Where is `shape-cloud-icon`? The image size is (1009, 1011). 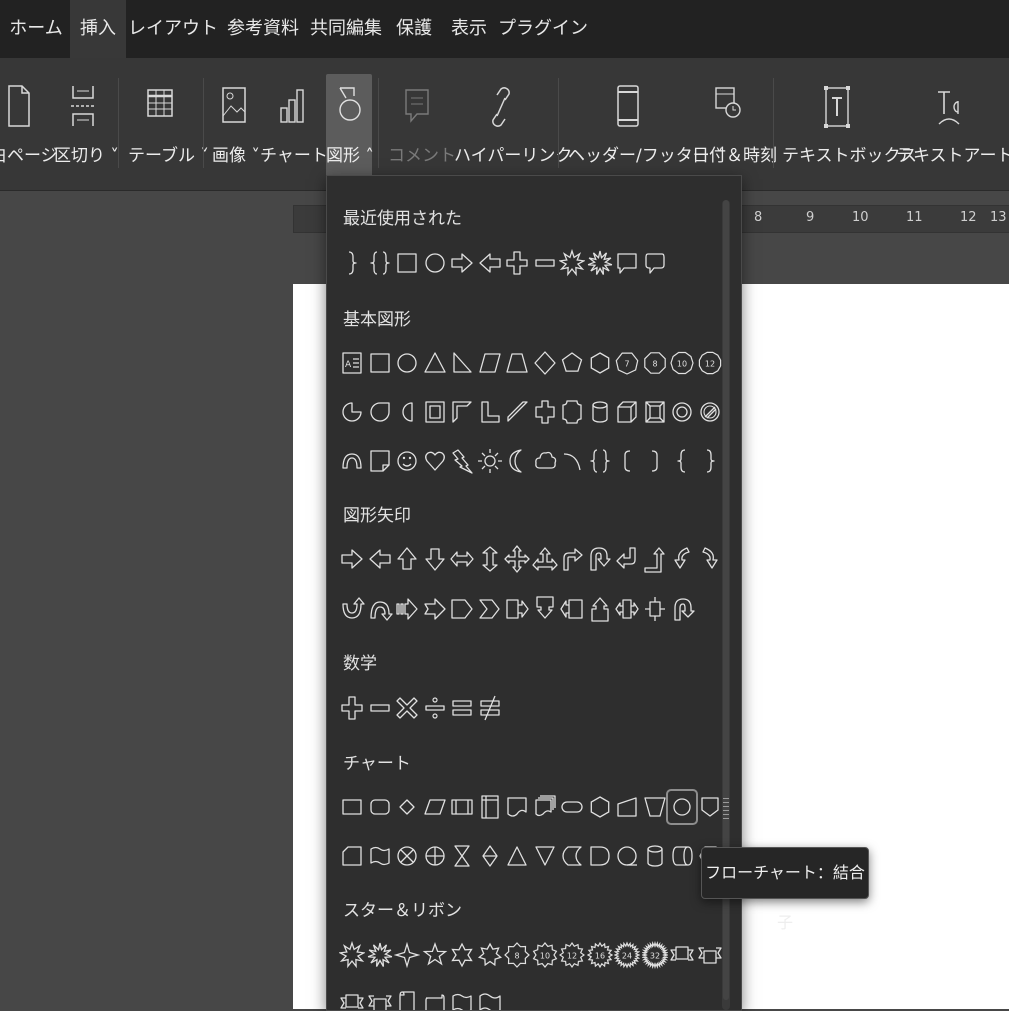
shape-cloud-icon is located at coordinates (545, 461).